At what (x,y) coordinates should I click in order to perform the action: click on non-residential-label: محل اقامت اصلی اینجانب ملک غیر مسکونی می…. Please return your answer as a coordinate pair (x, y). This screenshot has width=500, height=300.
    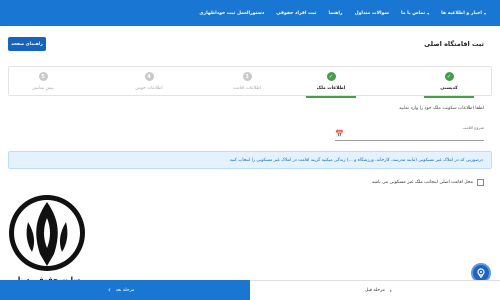
    Looking at the image, I should click on (422, 182).